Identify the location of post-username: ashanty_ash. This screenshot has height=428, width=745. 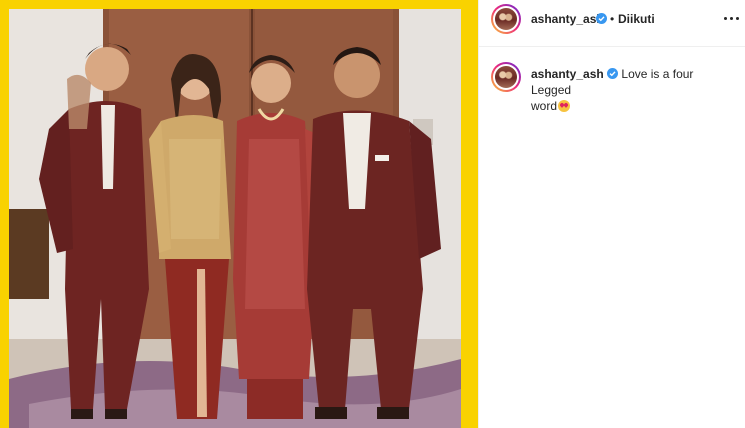
(567, 19).